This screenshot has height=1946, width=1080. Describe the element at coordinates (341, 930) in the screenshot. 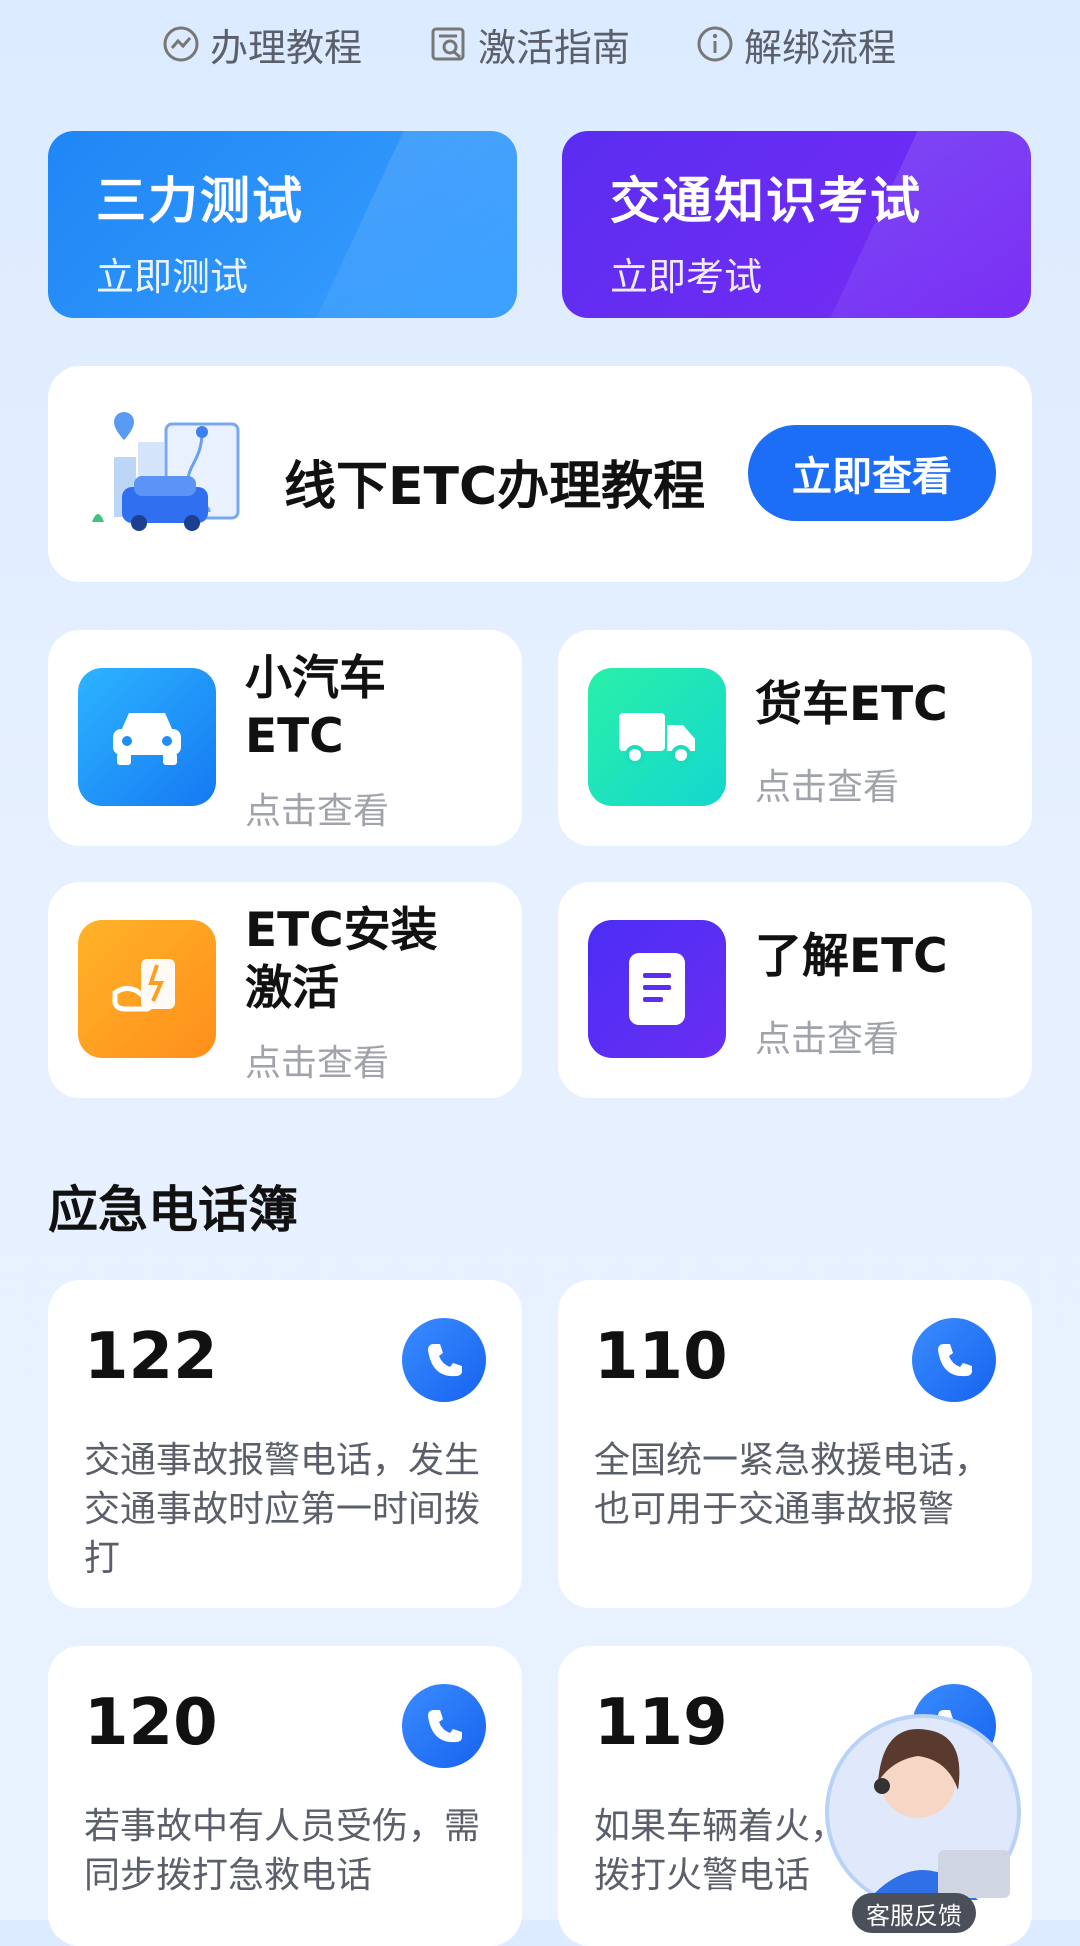

I see `tile-title: ETC安装` at that location.